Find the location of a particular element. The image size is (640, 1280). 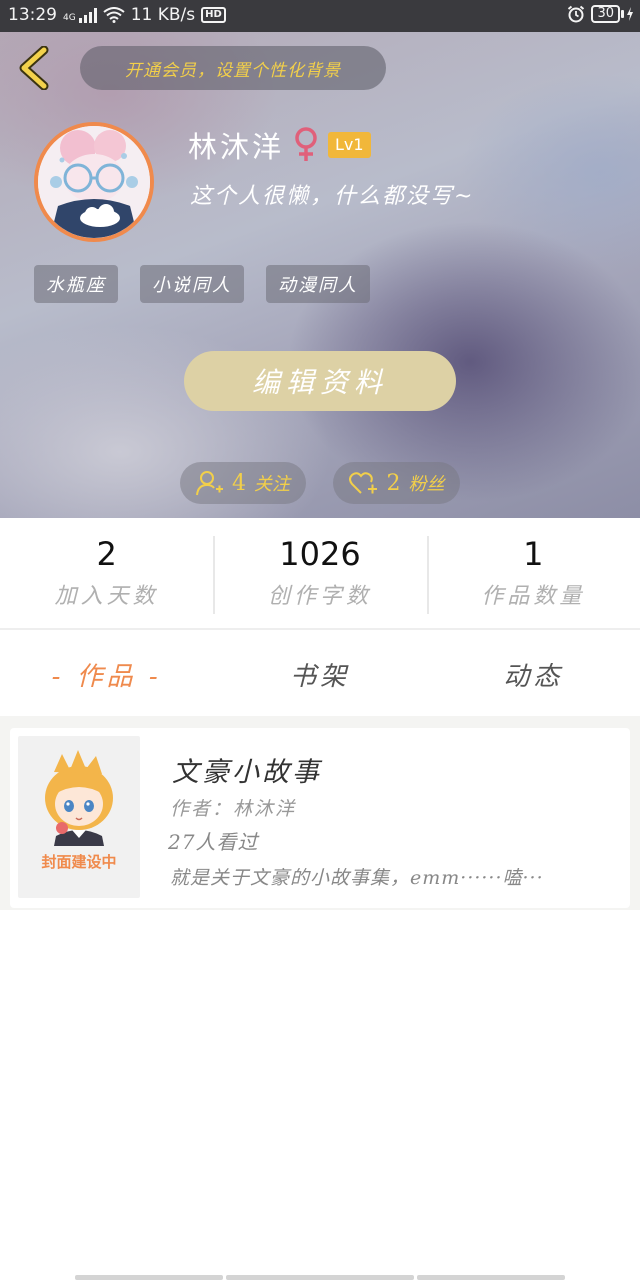

network-type: 4G is located at coordinates (69, 18).